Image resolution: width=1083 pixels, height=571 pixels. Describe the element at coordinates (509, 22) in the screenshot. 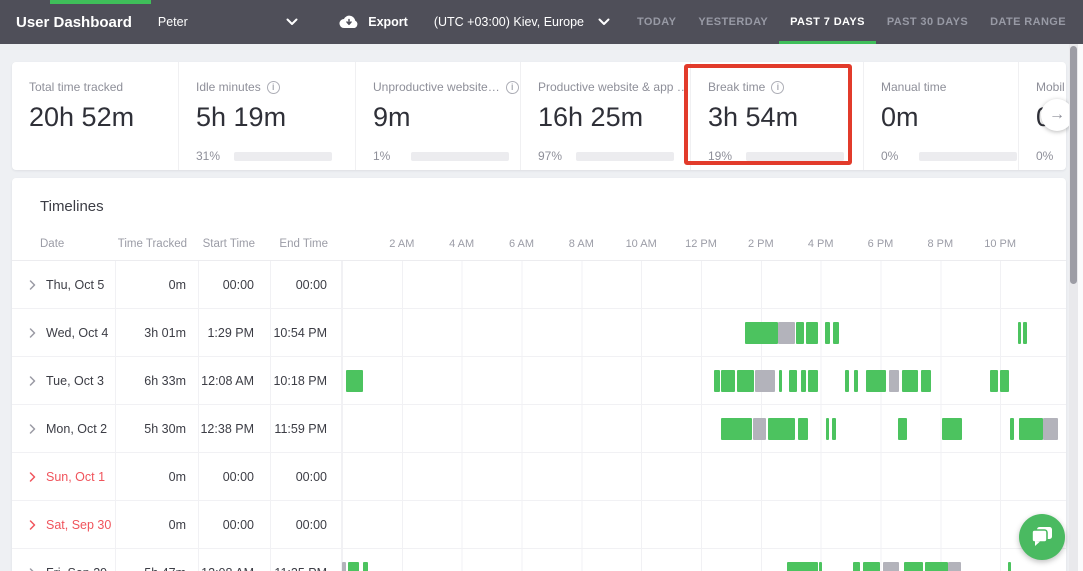

I see `timezone-value: (UTC +03:00) Kiev, Europe` at that location.